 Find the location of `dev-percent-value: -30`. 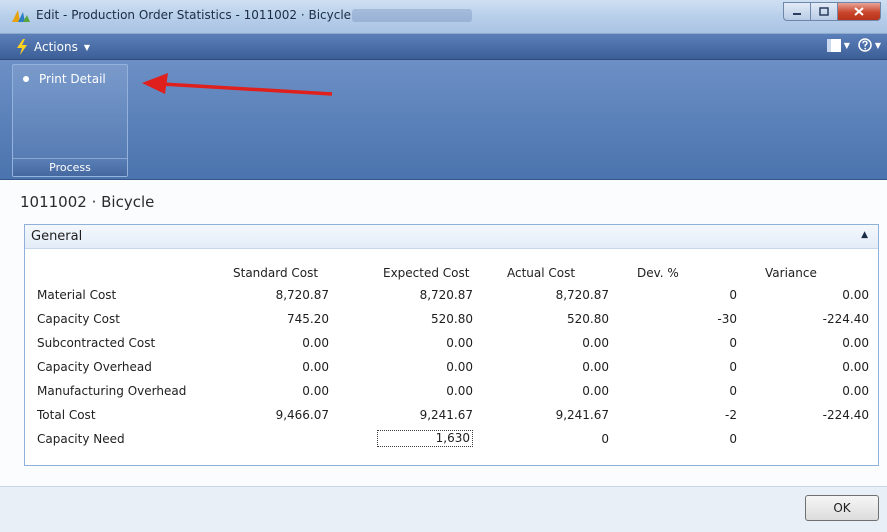

dev-percent-value: -30 is located at coordinates (727, 319).